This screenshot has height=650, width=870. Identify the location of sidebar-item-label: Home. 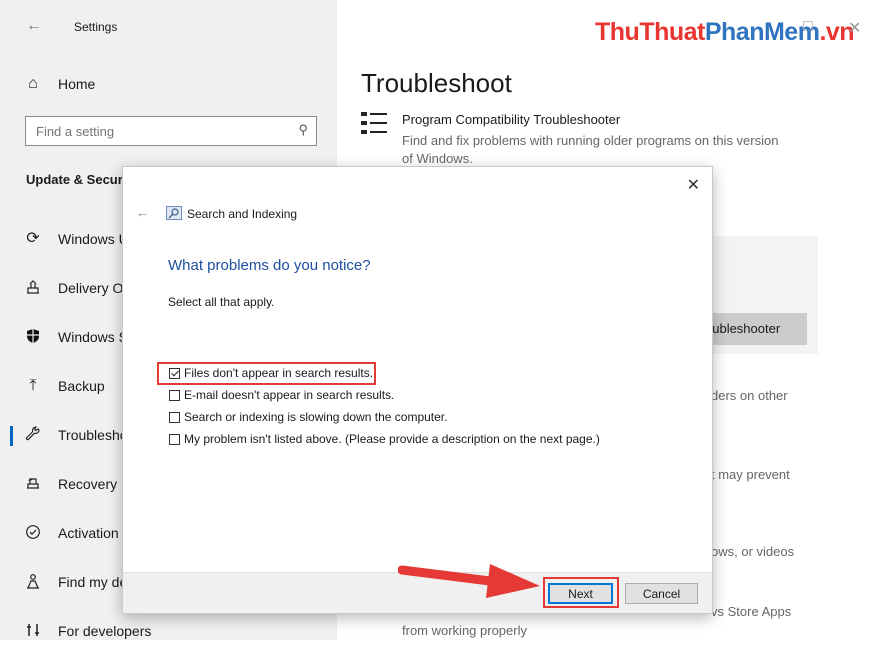
(77, 84).